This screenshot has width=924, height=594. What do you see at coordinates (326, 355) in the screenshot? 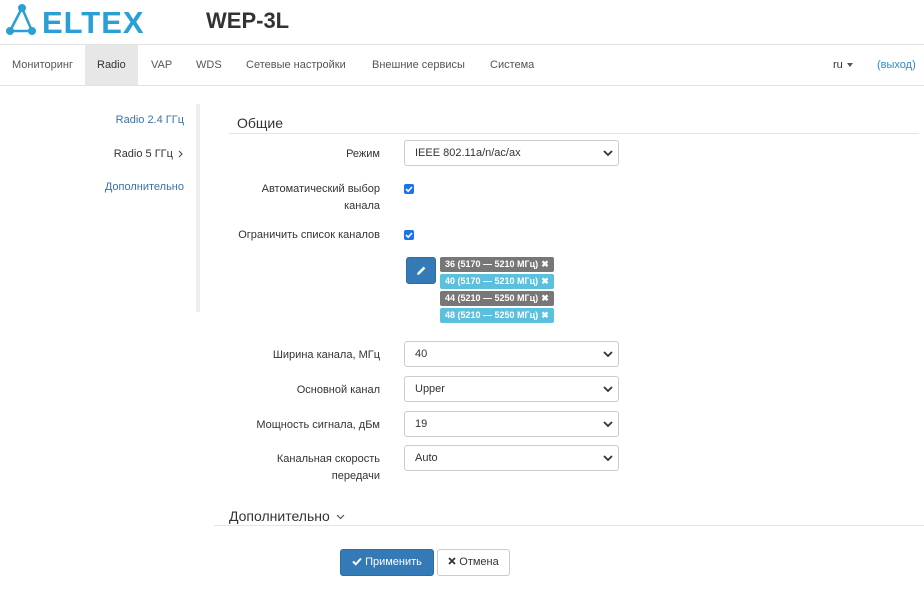
I see `bandwidth-label: Ширина канала, МГц` at bounding box center [326, 355].